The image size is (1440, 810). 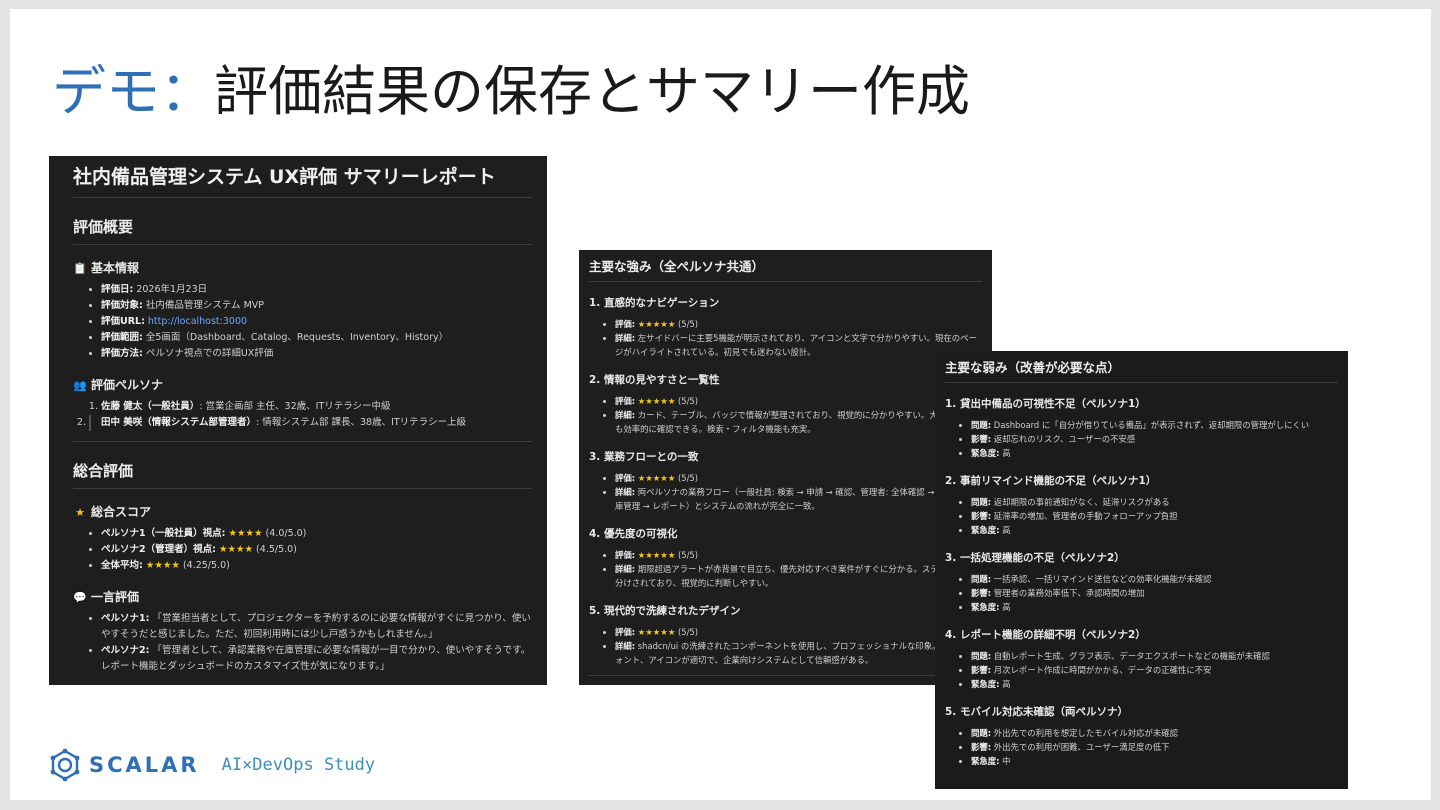 I want to click on list-item: 影響: 延滞率の増加、管理者の手動フォローアップ負担, so click(x=1154, y=516).